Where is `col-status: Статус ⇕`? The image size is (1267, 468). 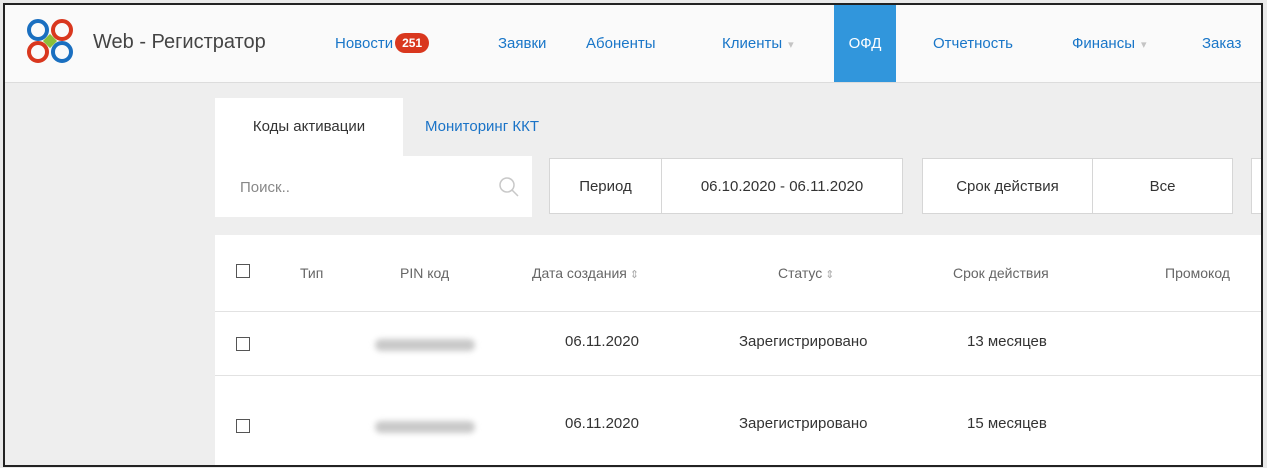 col-status: Статус ⇕ is located at coordinates (806, 273).